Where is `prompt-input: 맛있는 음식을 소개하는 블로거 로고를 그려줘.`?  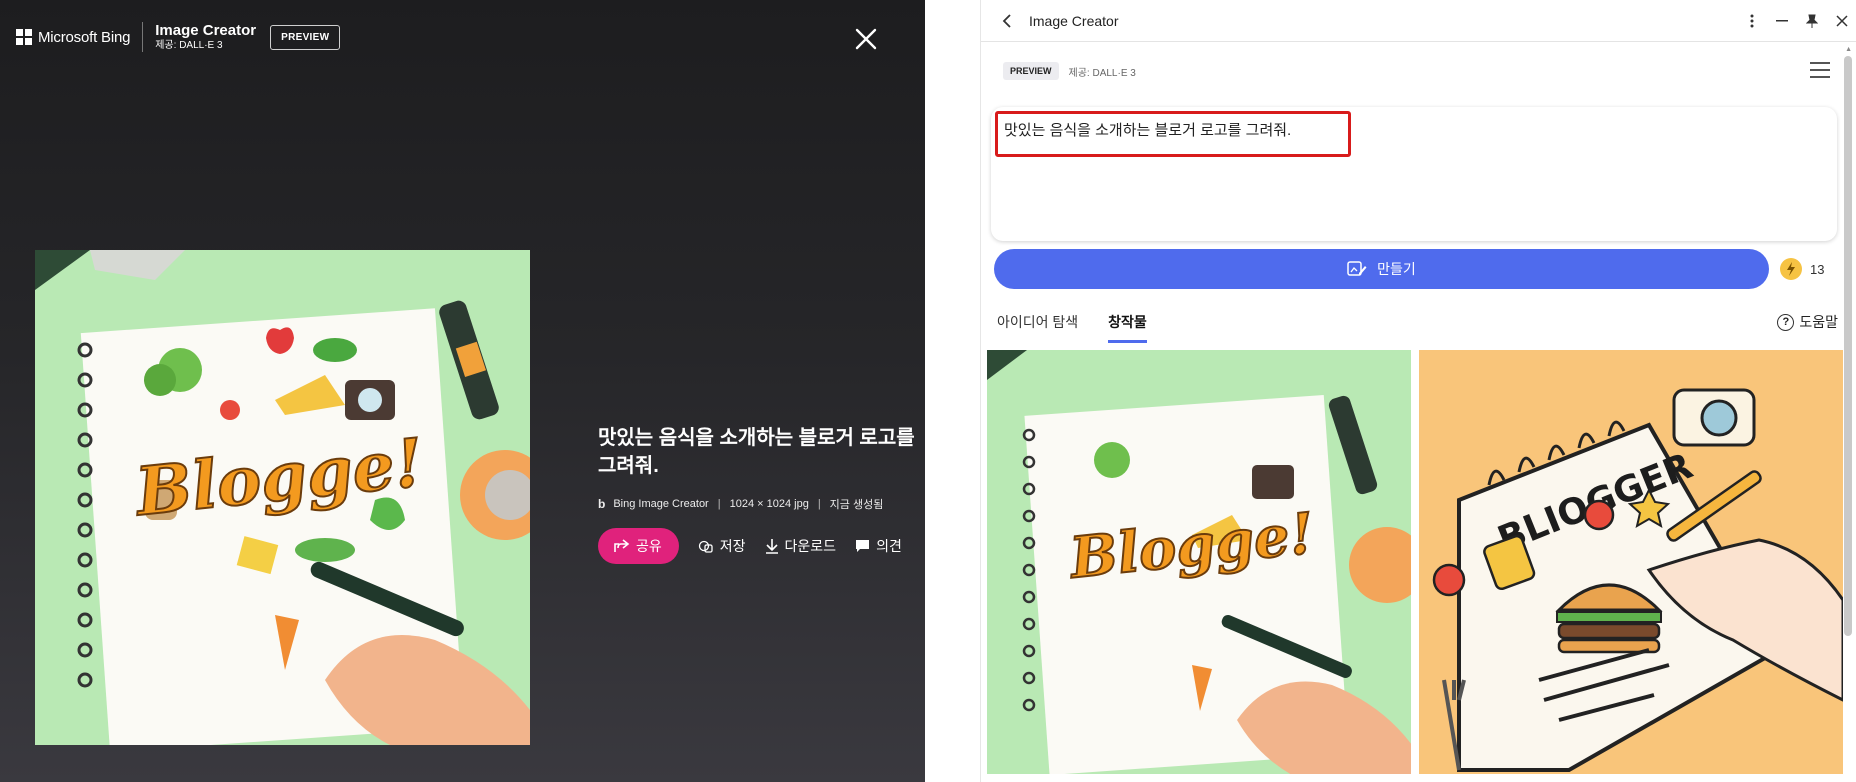 prompt-input: 맛있는 음식을 소개하는 블로거 로고를 그려줘. is located at coordinates (1414, 174).